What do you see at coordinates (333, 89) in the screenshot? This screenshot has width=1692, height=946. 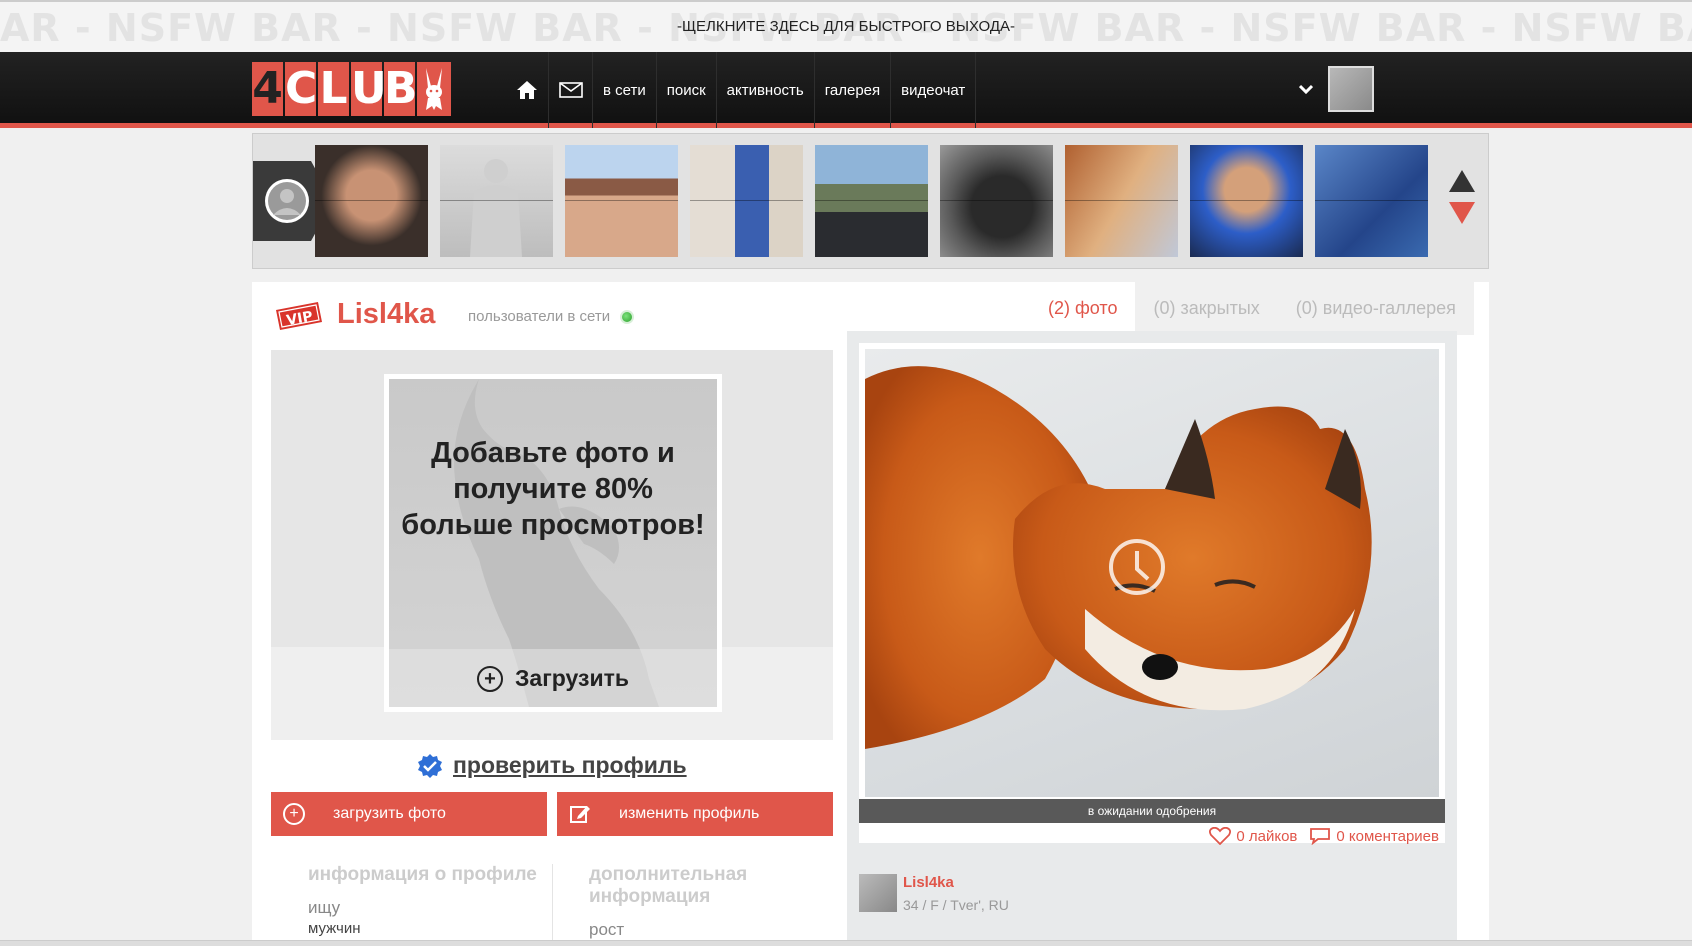 I see `logo-letter: L` at bounding box center [333, 89].